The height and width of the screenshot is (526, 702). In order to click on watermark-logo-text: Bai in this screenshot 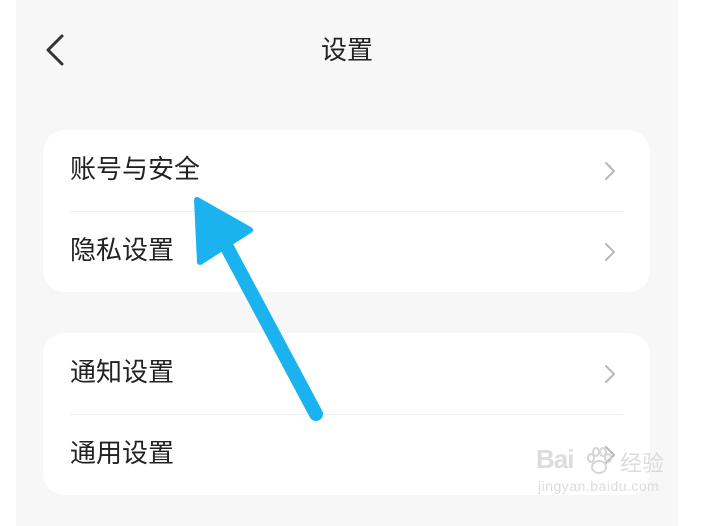, I will do `click(555, 459)`.